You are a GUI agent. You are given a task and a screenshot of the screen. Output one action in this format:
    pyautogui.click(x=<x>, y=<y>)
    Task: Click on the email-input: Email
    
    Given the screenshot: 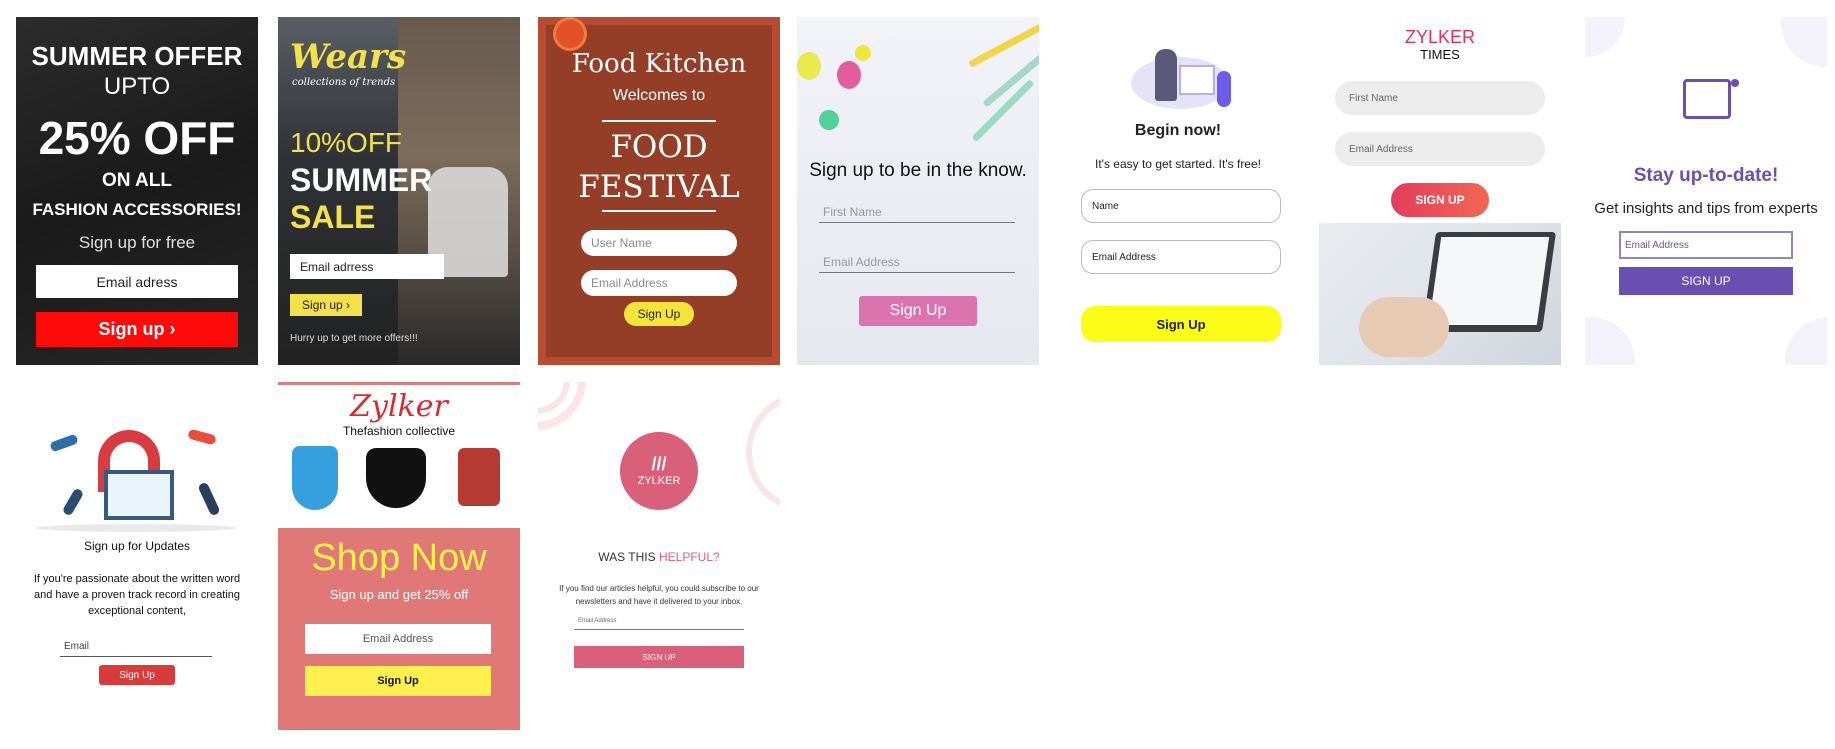 What is the action you would take?
    pyautogui.click(x=136, y=647)
    